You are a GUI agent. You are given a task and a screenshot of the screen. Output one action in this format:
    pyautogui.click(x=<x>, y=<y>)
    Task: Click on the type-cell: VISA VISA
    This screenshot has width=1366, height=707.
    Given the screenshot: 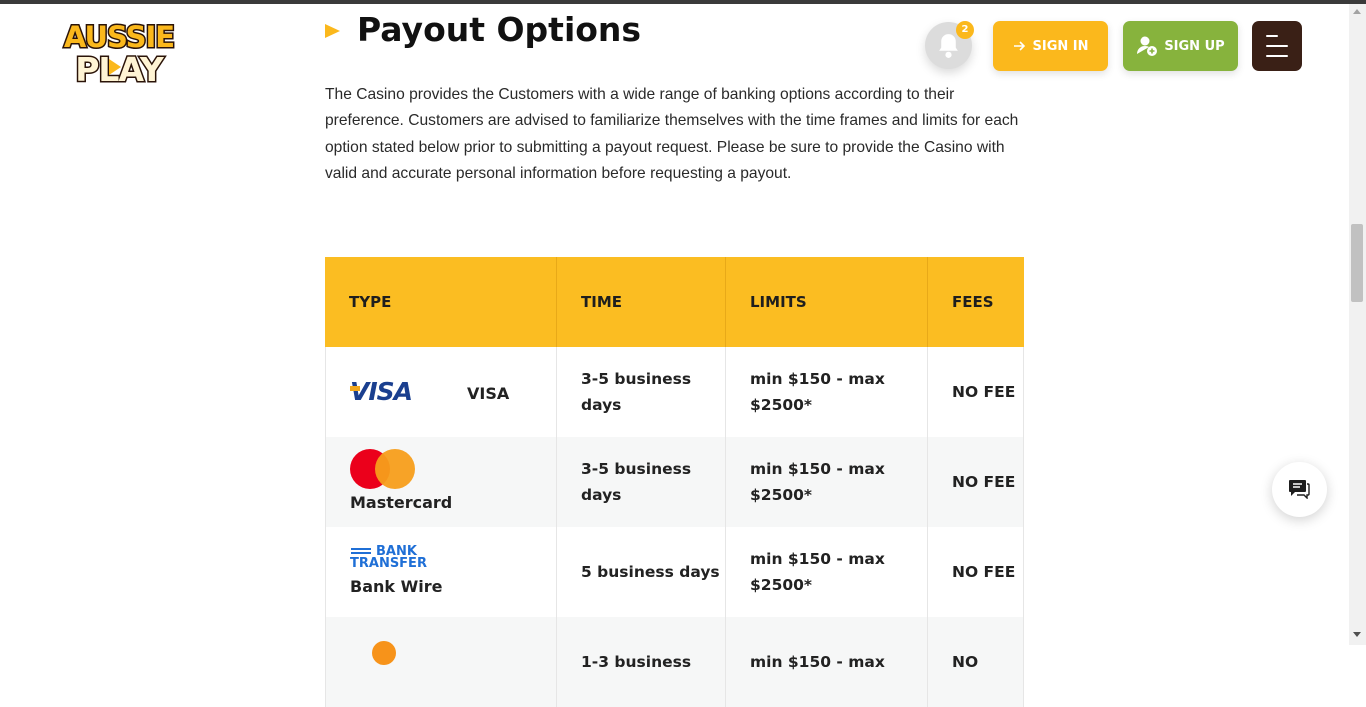 What is the action you would take?
    pyautogui.click(x=441, y=392)
    